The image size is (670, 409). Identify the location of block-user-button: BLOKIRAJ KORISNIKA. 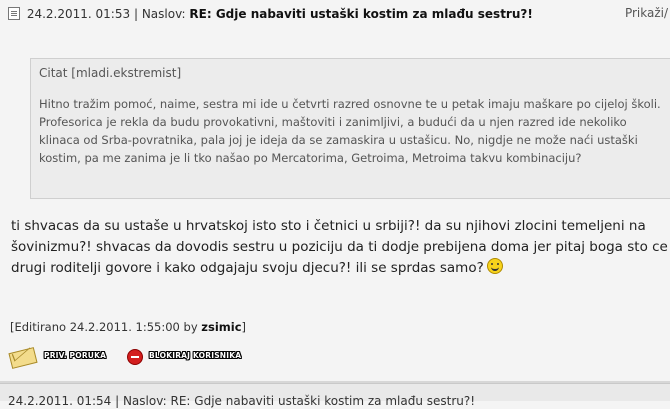
(197, 357).